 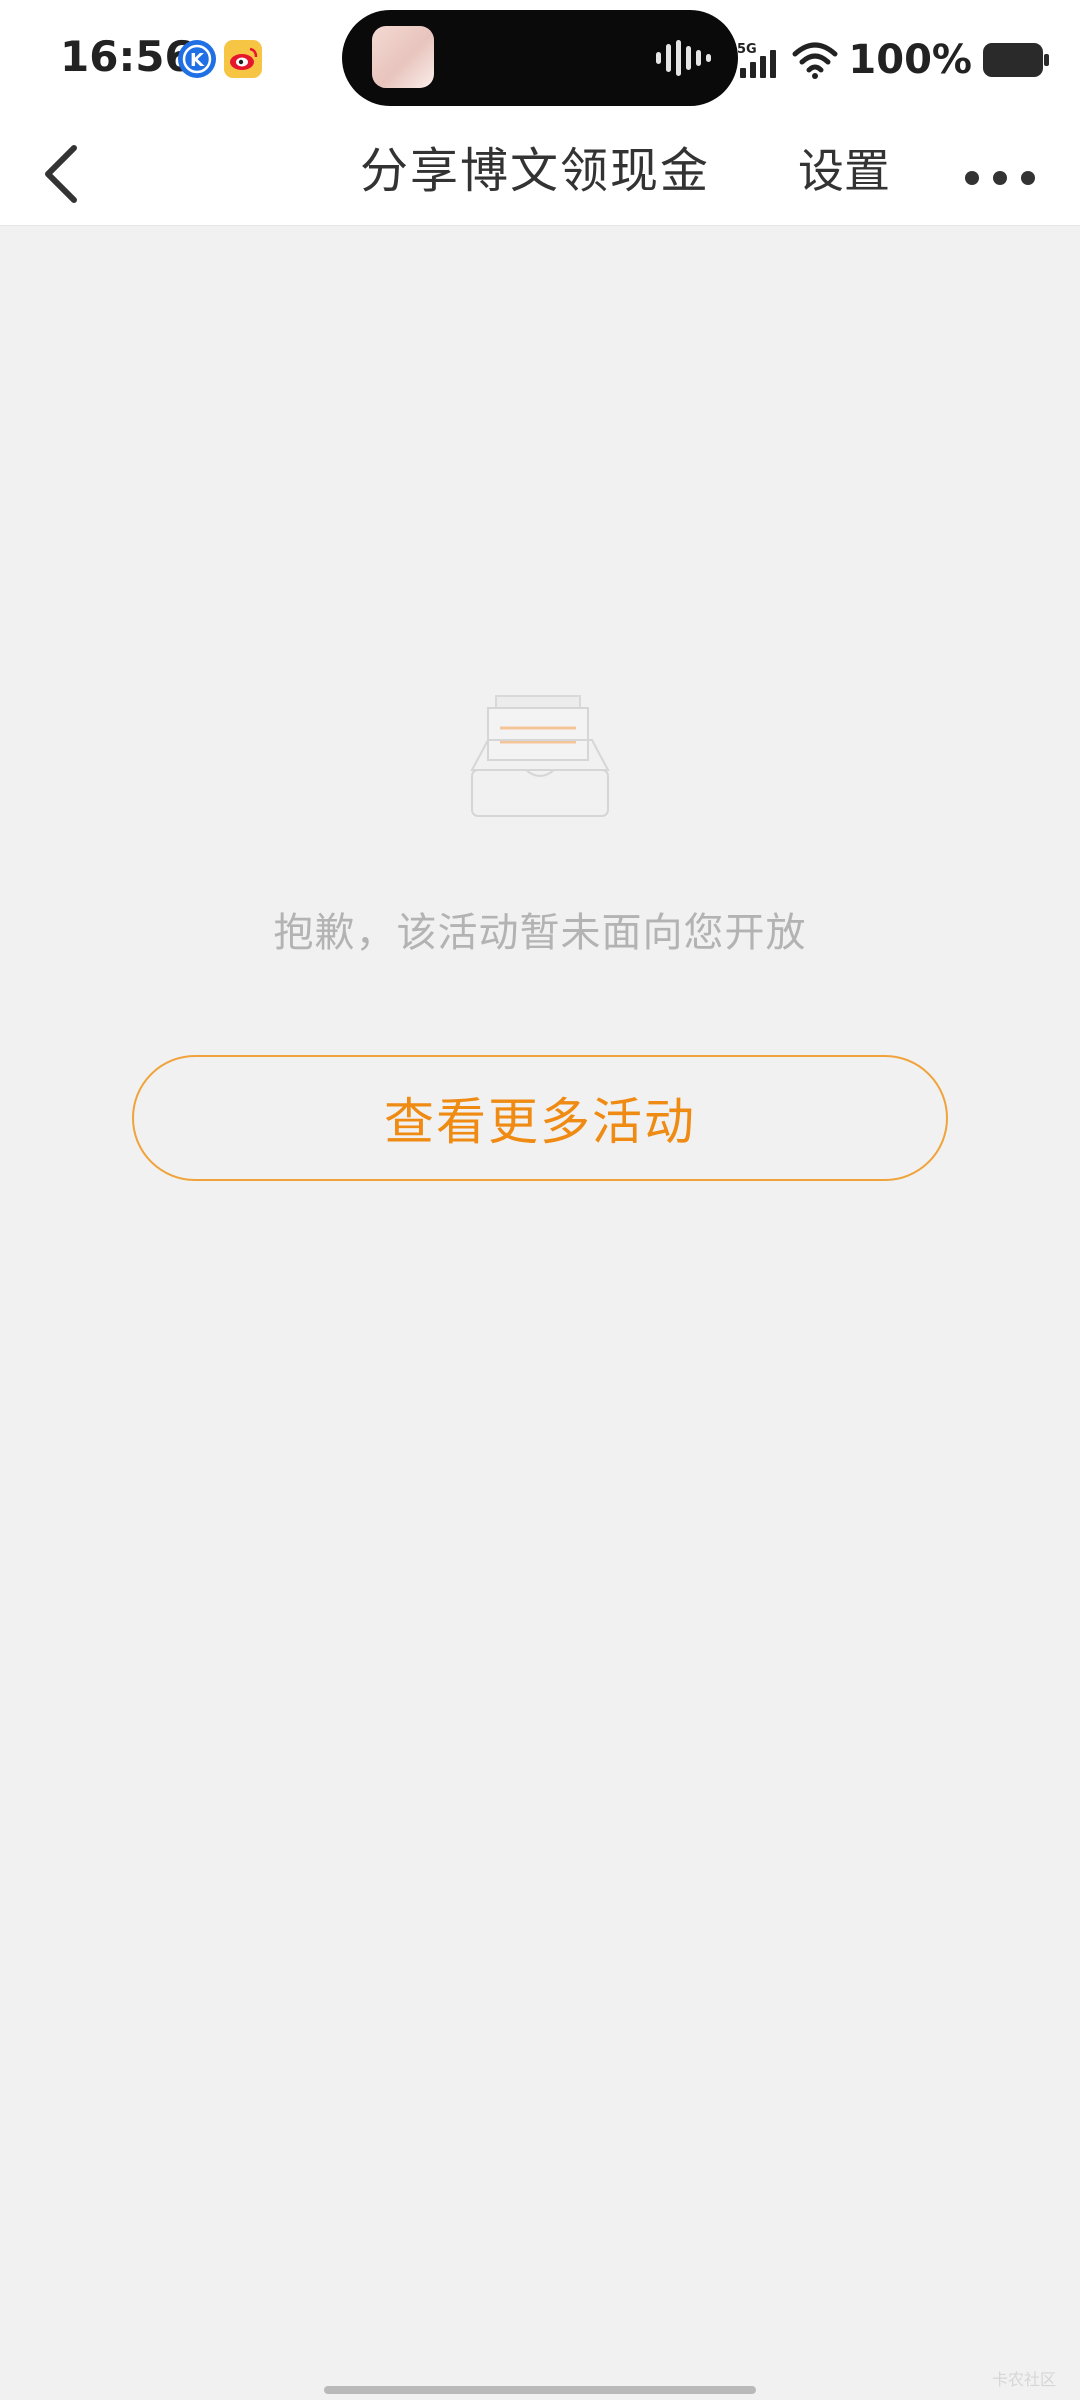 I want to click on status-time: 16:56, so click(x=127, y=56).